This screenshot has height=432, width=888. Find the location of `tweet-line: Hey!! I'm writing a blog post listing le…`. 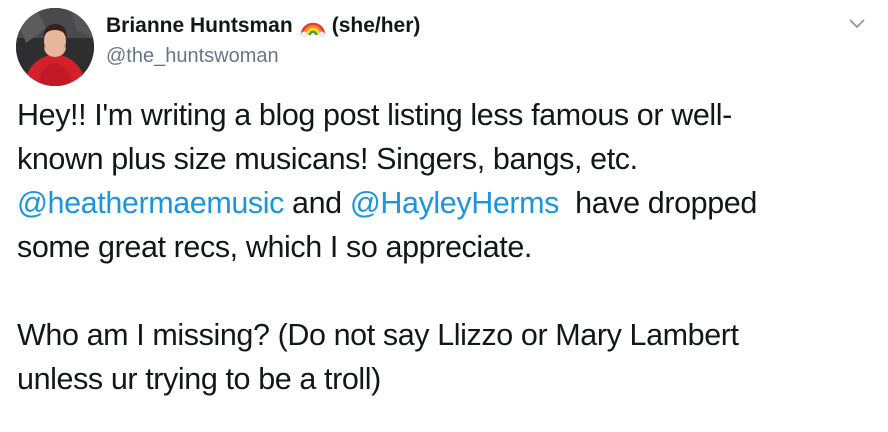

tweet-line: Hey!! I'm writing a blog post listing le… is located at coordinates (374, 115).